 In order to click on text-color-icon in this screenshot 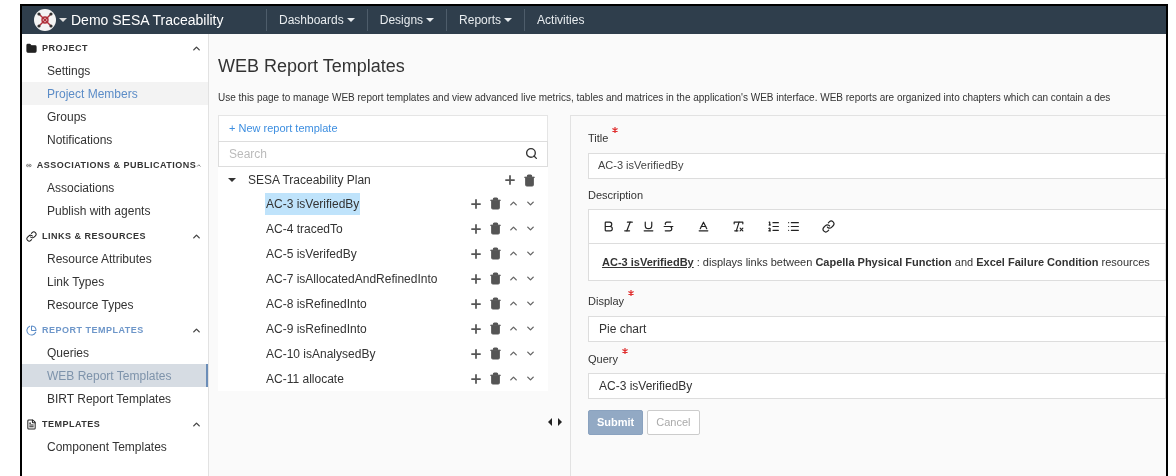, I will do `click(703, 226)`.